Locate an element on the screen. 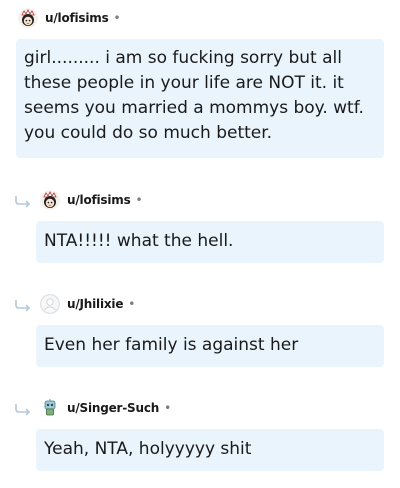  comment-username: u/Singer-Such is located at coordinates (113, 408).